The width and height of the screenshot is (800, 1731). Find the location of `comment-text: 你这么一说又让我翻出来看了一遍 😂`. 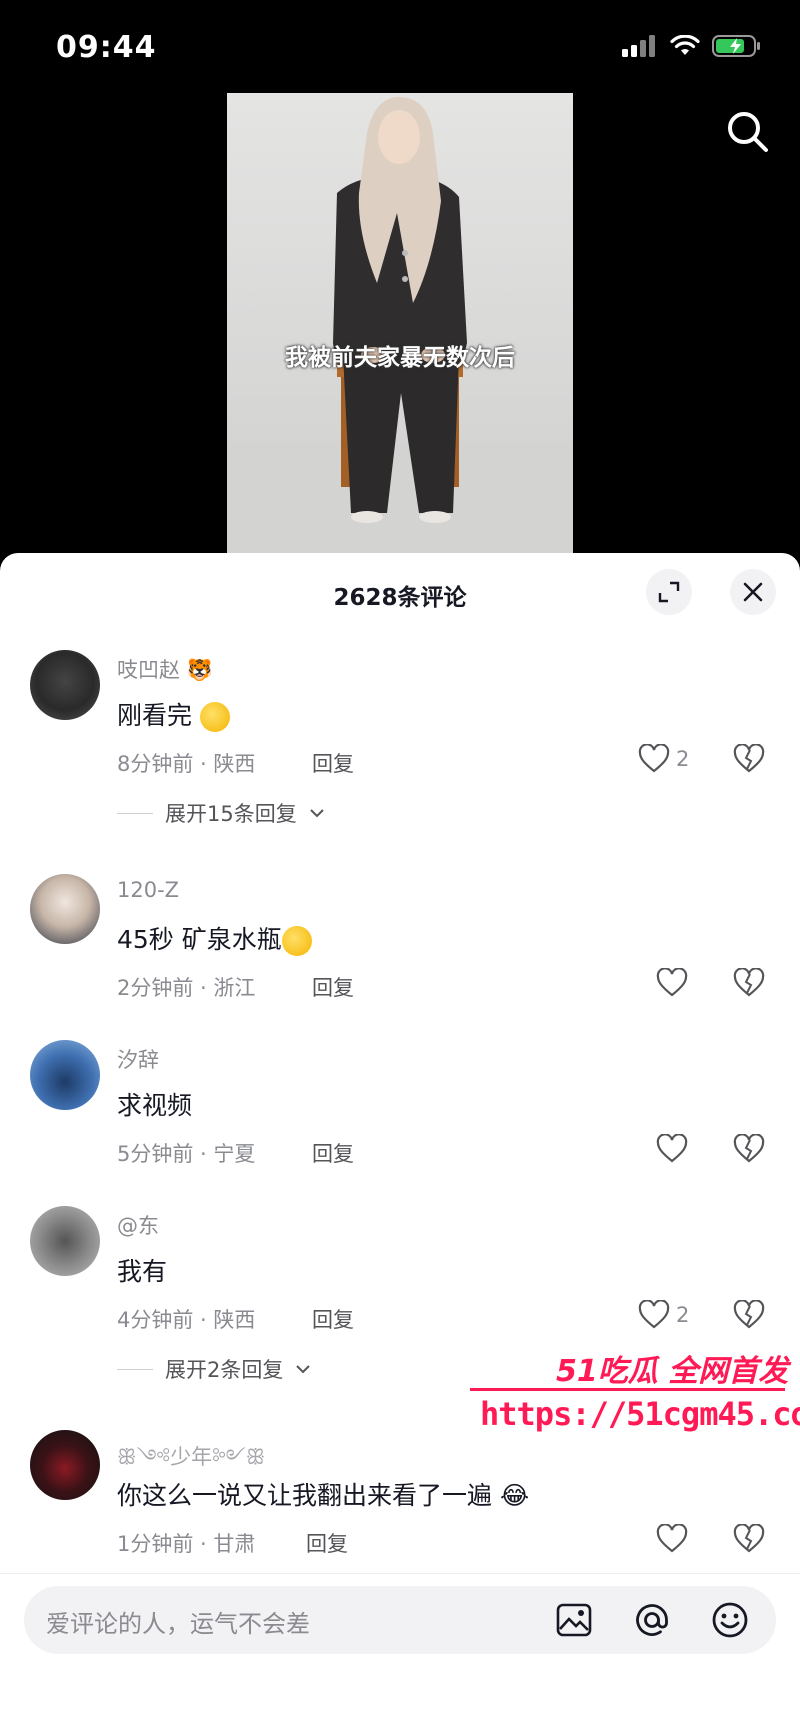

comment-text: 你这么一说又让我翻出来看了一遍 😂 is located at coordinates (323, 1495).